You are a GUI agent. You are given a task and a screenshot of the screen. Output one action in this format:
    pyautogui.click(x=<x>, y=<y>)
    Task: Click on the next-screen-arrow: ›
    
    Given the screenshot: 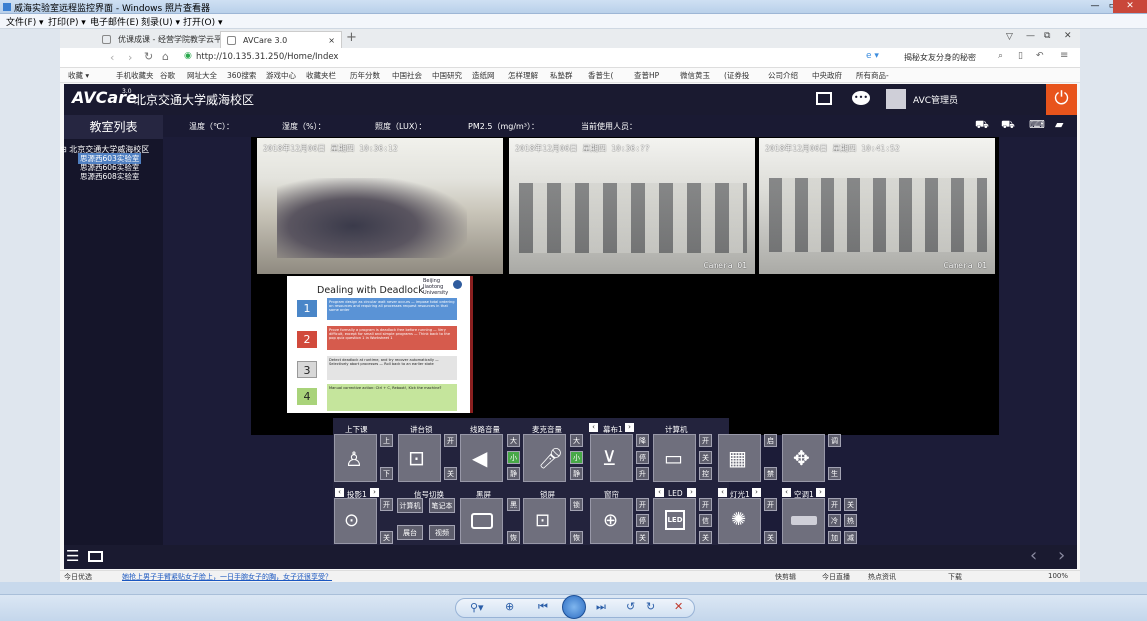 What is the action you would take?
    pyautogui.click(x=629, y=427)
    